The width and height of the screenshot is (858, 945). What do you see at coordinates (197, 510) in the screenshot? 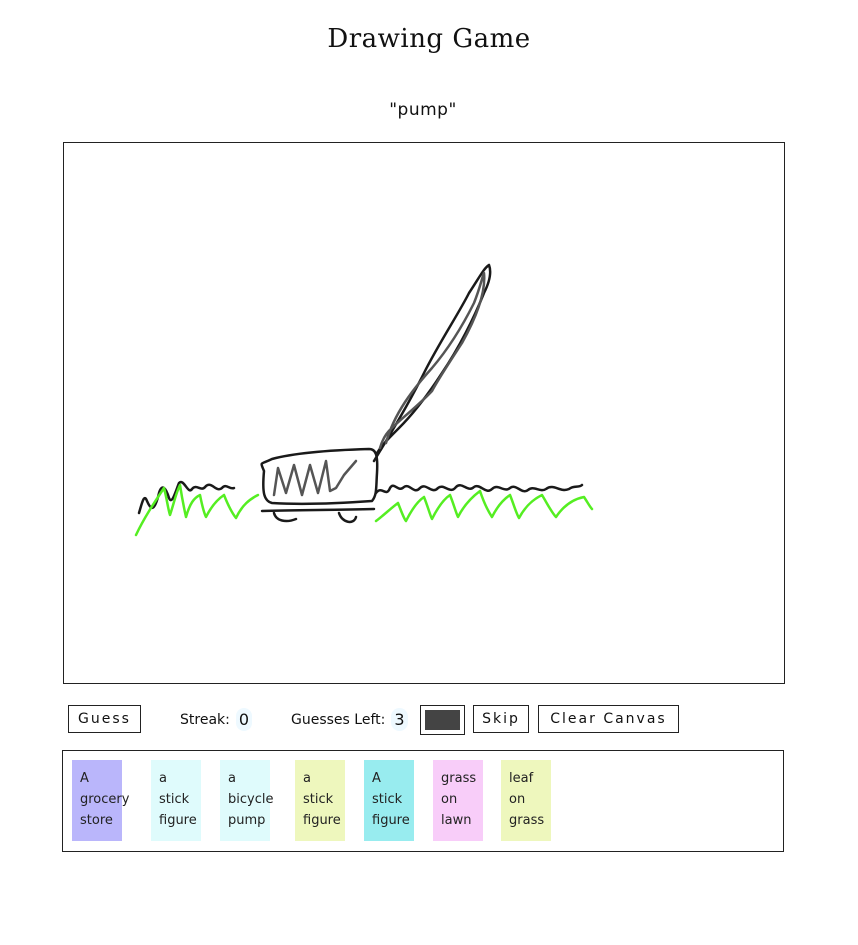
I see `green-grass-left` at bounding box center [197, 510].